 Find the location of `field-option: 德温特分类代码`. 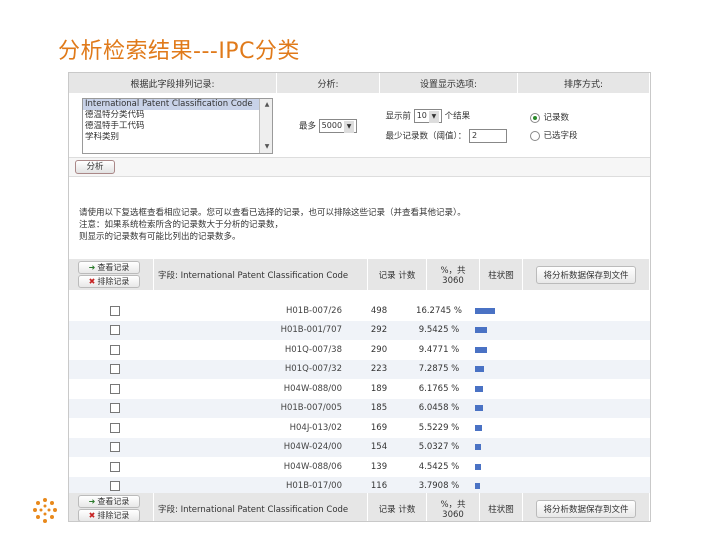

field-option: 德温特分类代码 is located at coordinates (177, 115).